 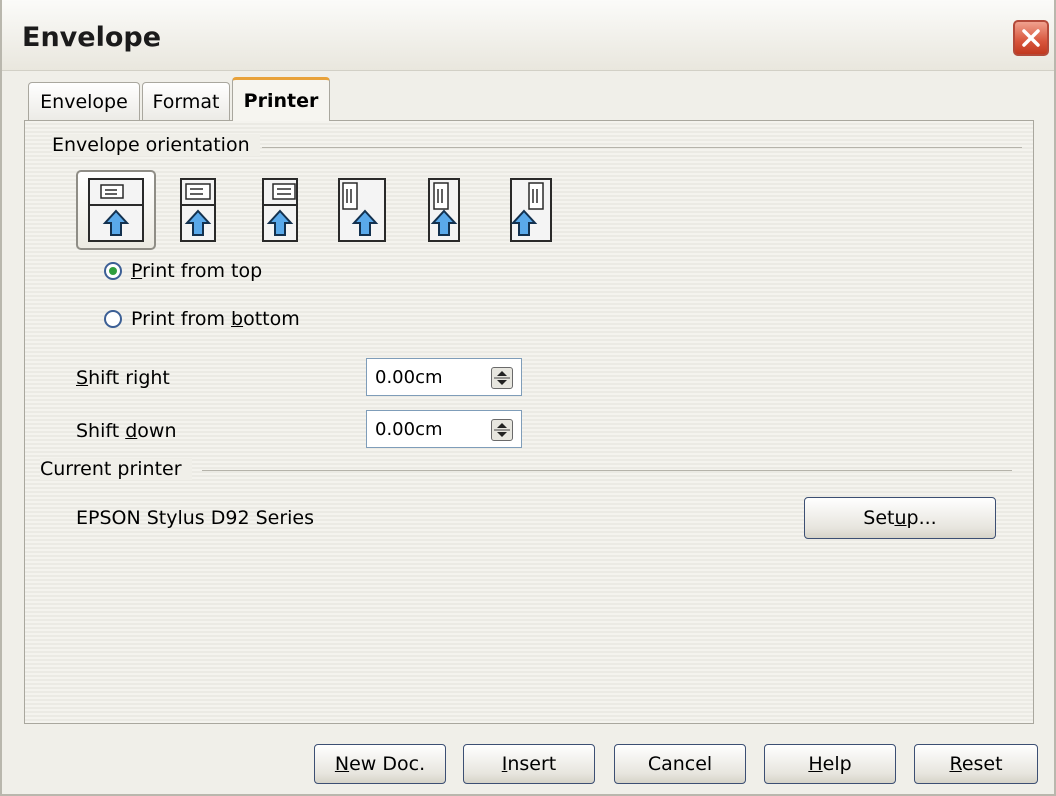 I want to click on shift-right-value: 0.00cm, so click(x=409, y=377).